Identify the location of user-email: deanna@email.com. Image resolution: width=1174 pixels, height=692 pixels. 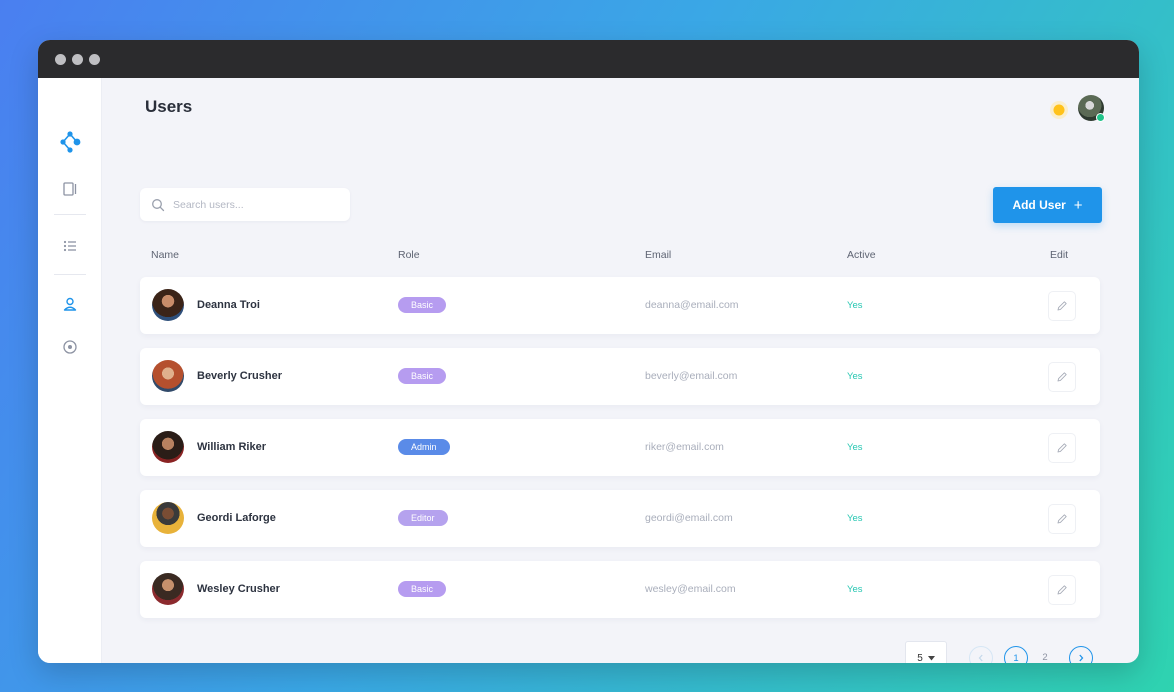
(692, 305).